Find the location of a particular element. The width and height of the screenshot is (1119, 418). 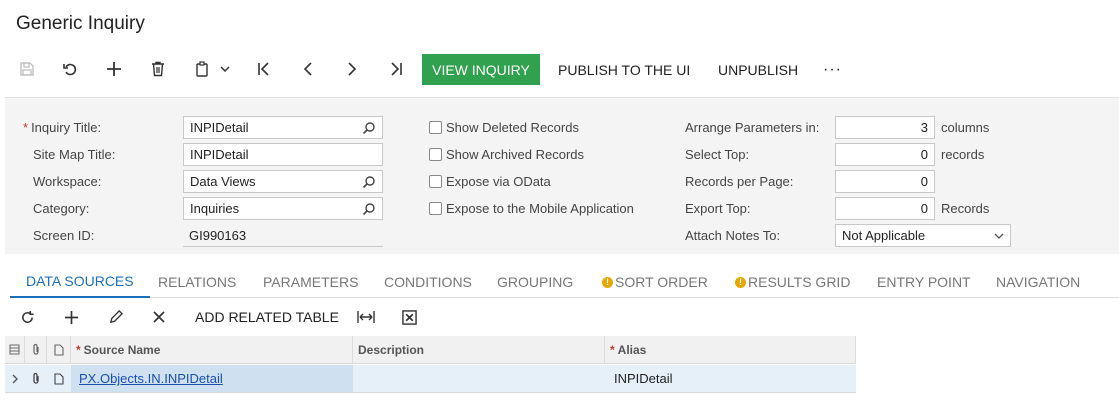

tab-data-sources: DATA SOURCES is located at coordinates (80, 282).